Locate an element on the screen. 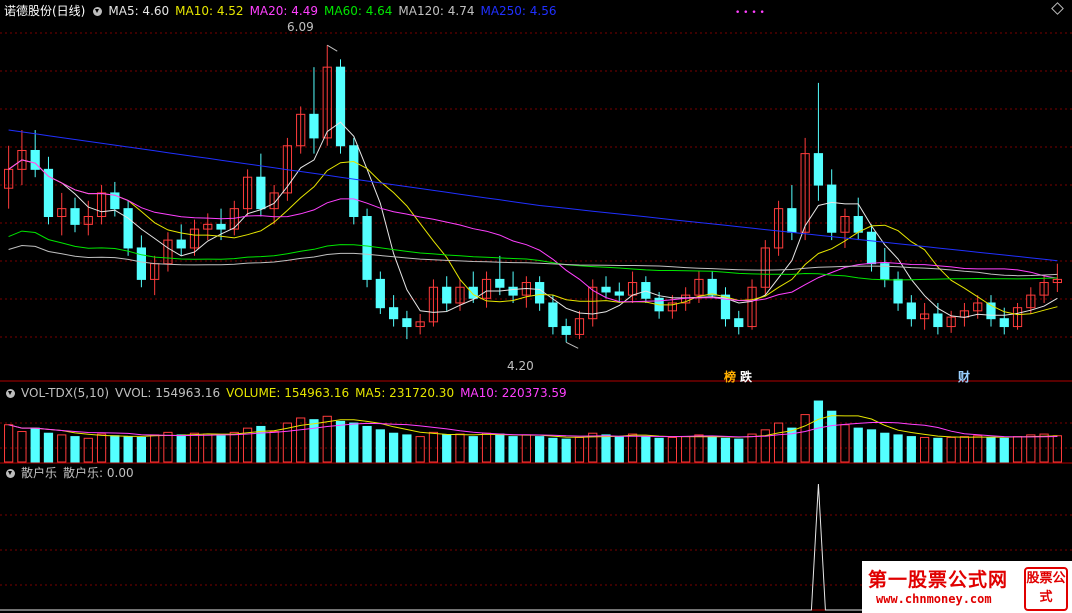 Image resolution: width=1072 pixels, height=613 pixels. low-price-label: 4.20 is located at coordinates (520, 366).